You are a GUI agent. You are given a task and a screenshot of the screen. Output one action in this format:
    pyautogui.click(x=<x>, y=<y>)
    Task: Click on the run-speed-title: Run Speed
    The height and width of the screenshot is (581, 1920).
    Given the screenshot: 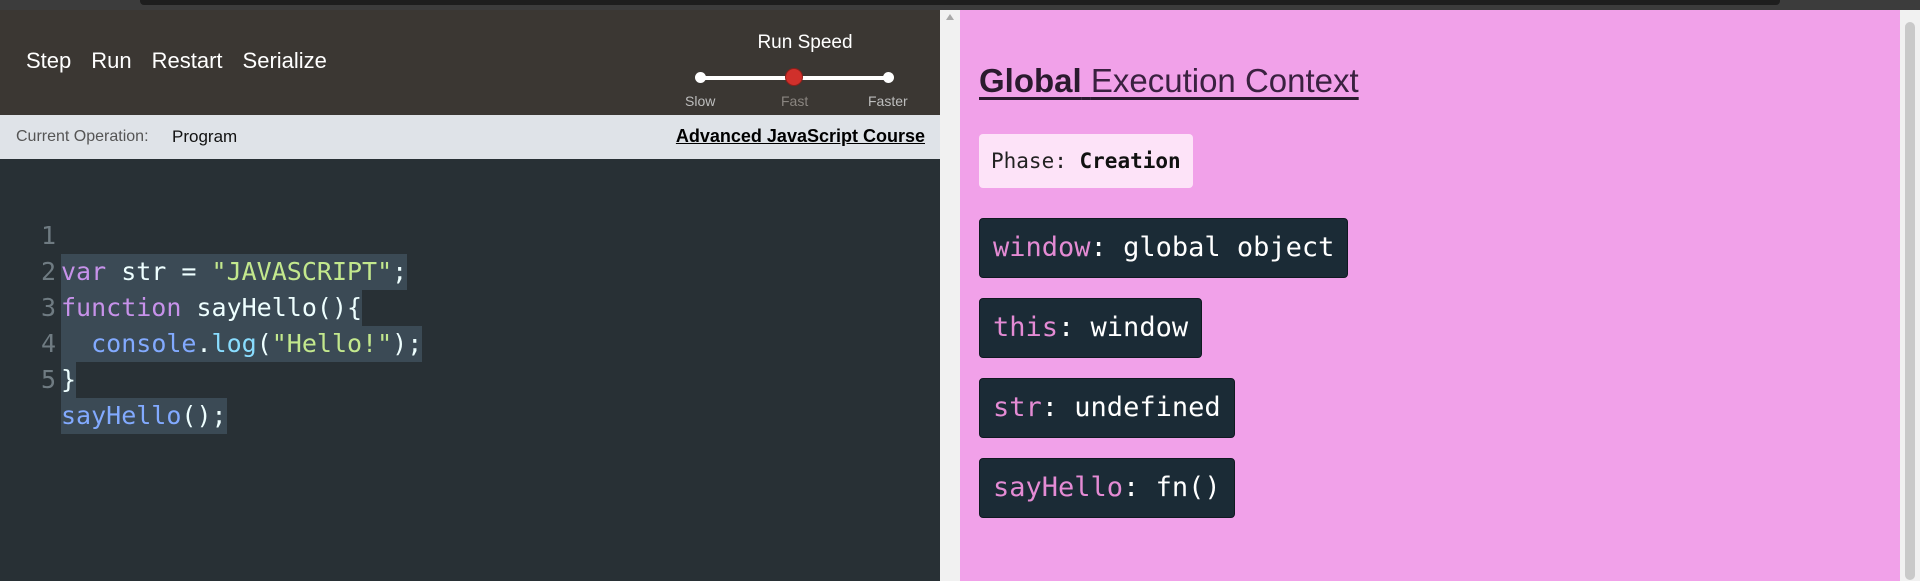 What is the action you would take?
    pyautogui.click(x=805, y=42)
    